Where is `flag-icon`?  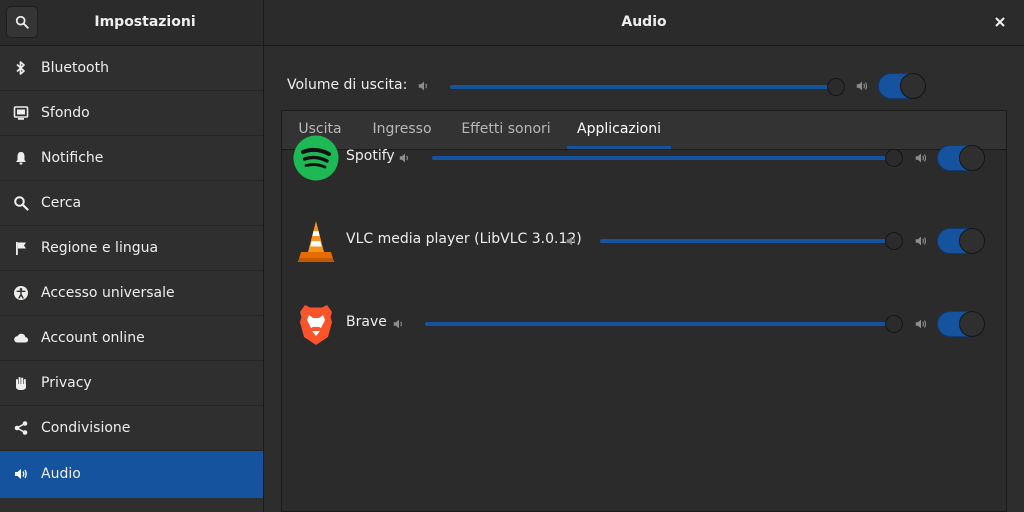
flag-icon is located at coordinates (21, 248).